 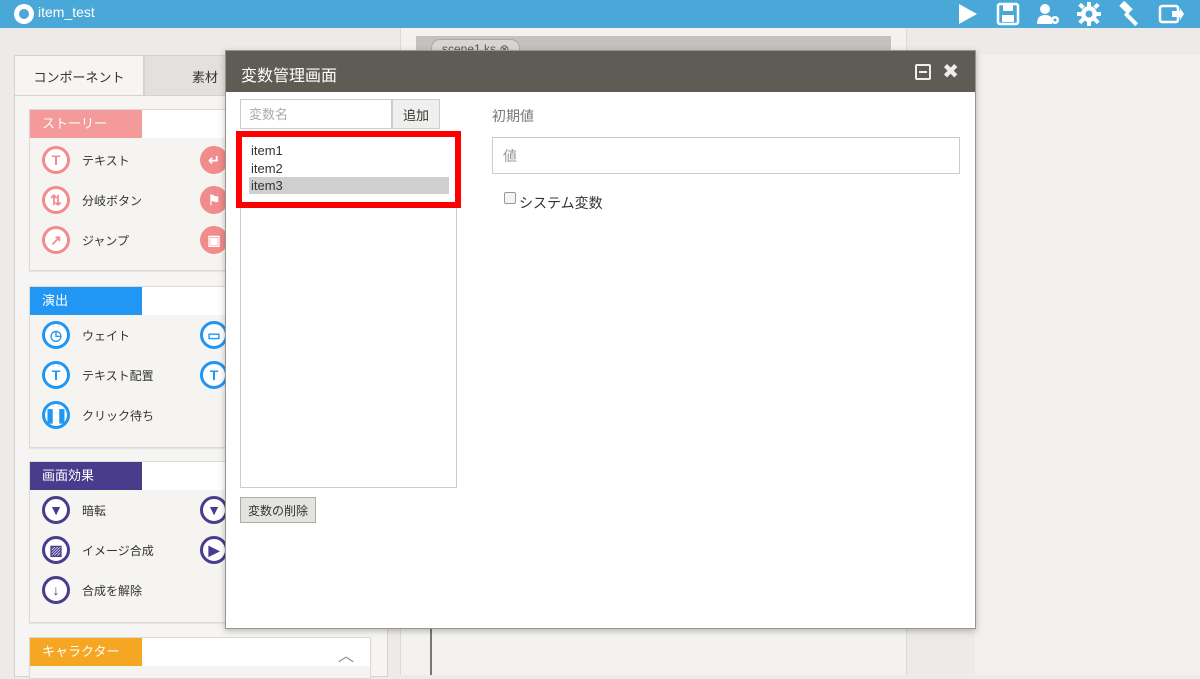 What do you see at coordinates (348, 169) in the screenshot?
I see `highlight-box` at bounding box center [348, 169].